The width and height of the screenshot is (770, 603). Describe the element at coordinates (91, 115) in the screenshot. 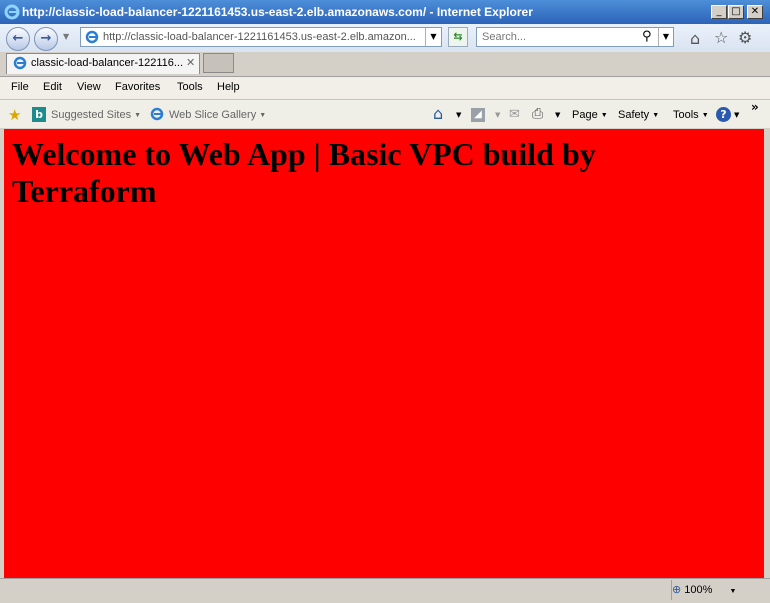

I see `suggested-sites-label: Suggested Sites` at that location.